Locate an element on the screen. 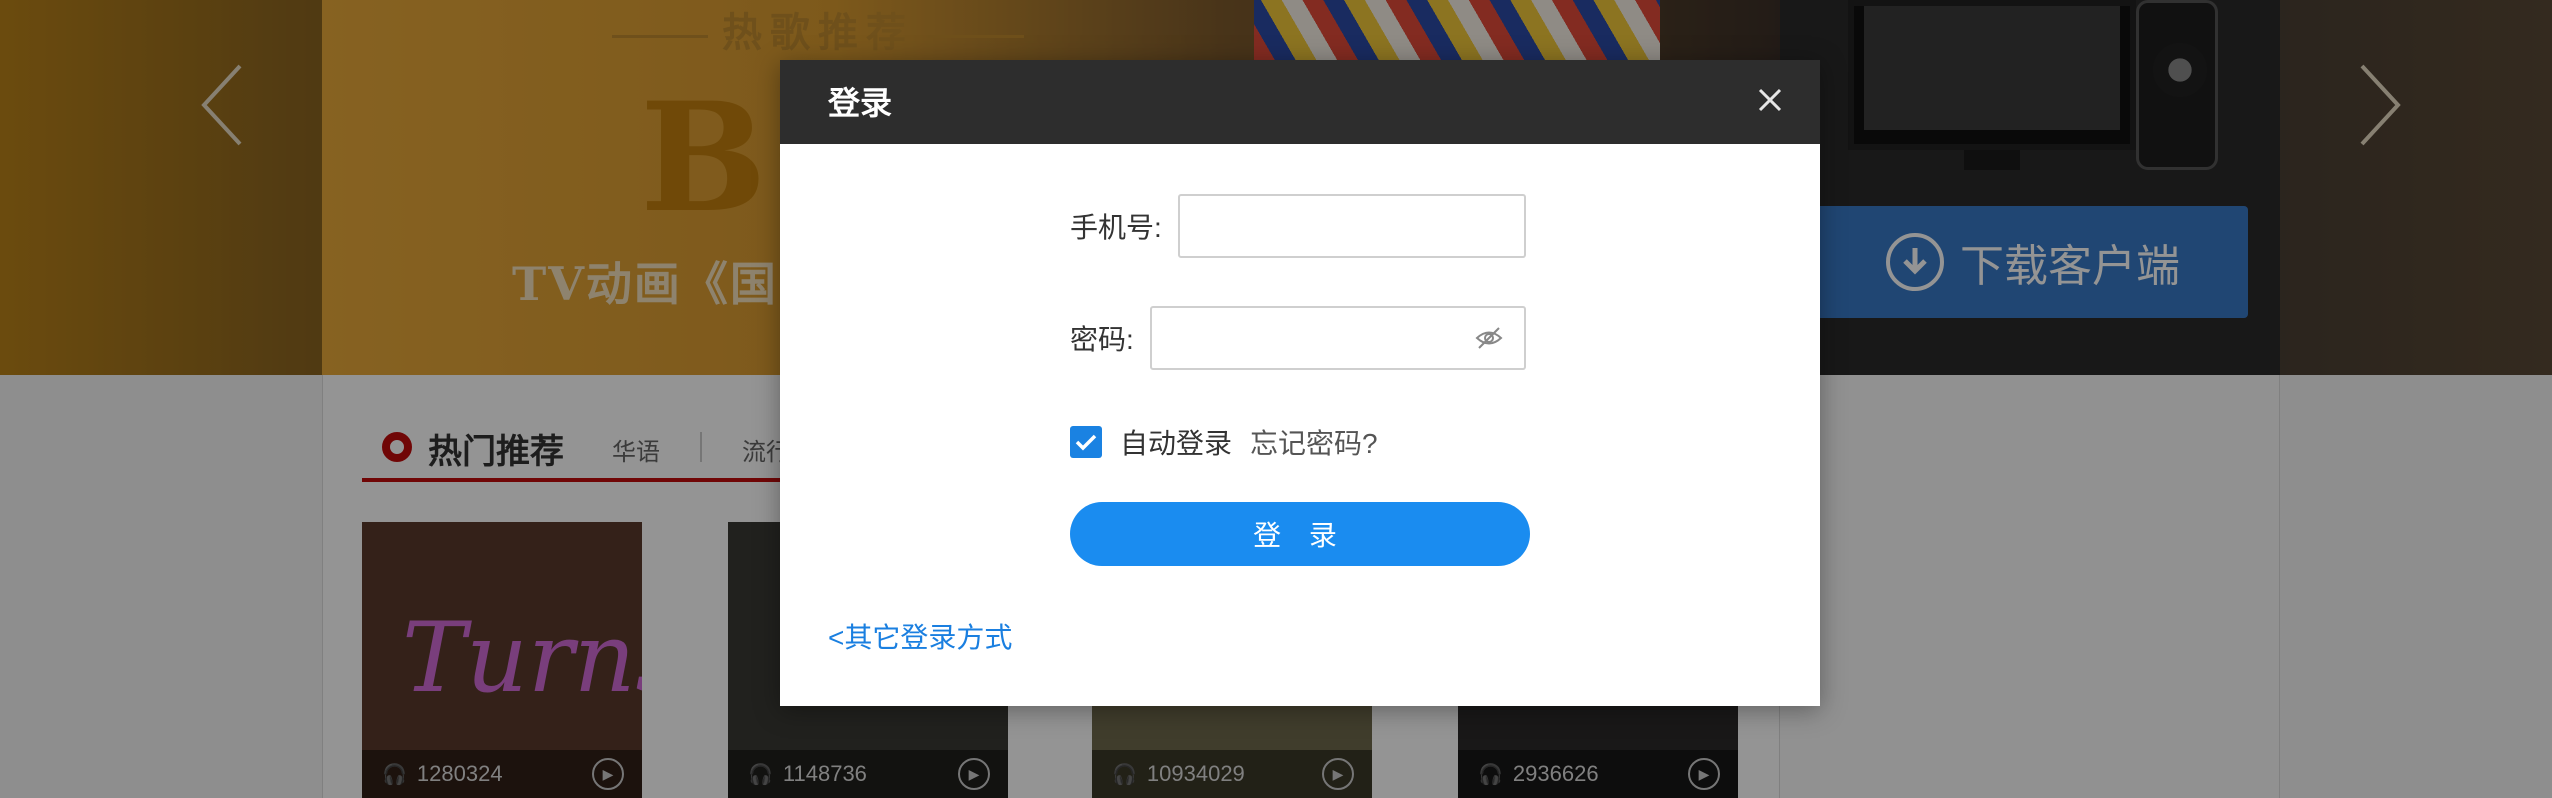  auto-login-label: 自动登录 is located at coordinates (1176, 442).